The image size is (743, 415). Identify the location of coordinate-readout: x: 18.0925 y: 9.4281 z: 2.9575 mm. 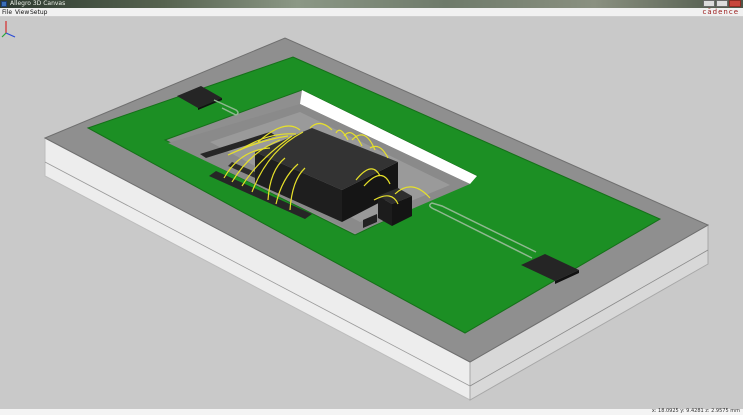
(695, 411).